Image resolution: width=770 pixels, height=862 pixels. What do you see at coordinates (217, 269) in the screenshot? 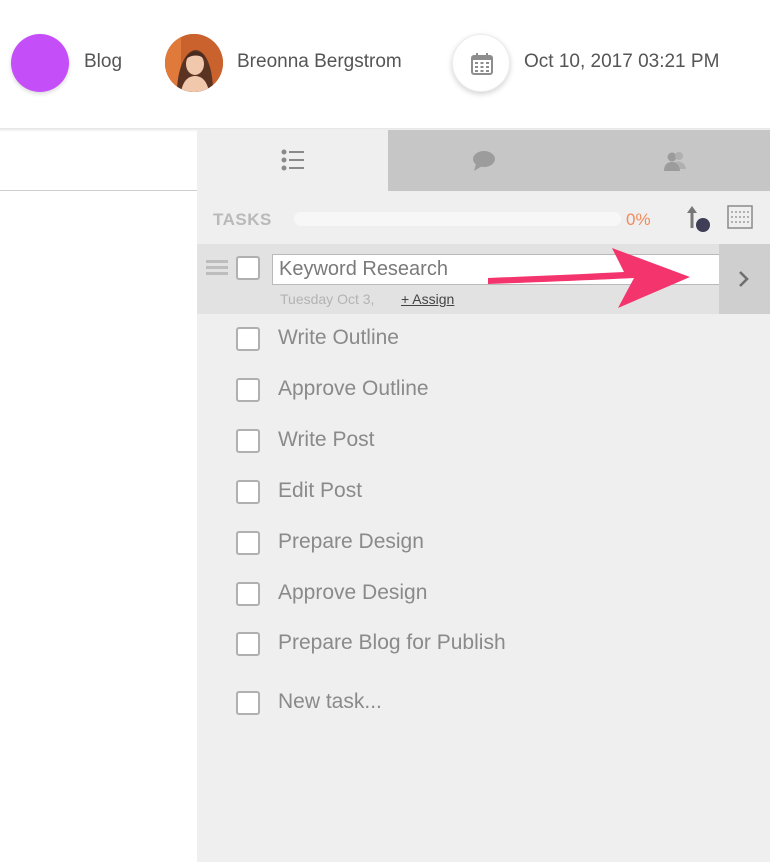
I see `drag-handle-icon` at bounding box center [217, 269].